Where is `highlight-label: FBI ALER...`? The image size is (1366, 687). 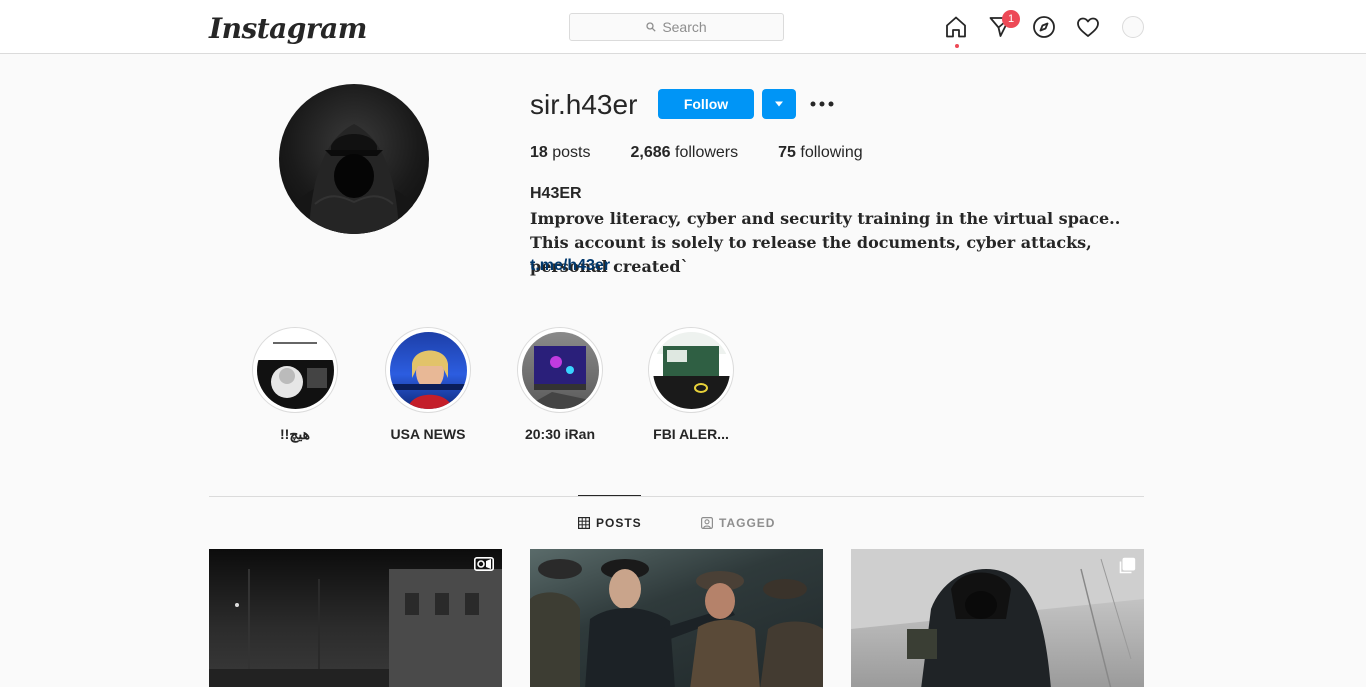
highlight-label: FBI ALER... is located at coordinates (691, 434).